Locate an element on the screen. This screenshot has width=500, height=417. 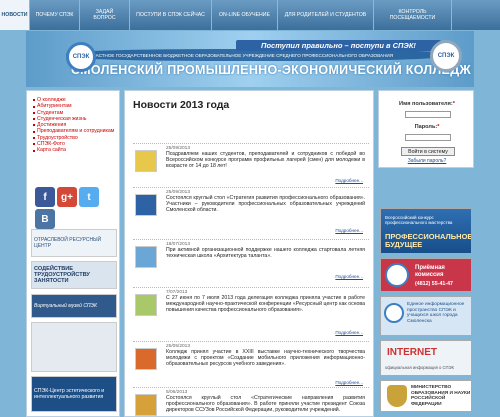
vk-icon: B is located at coordinates (45, 219).